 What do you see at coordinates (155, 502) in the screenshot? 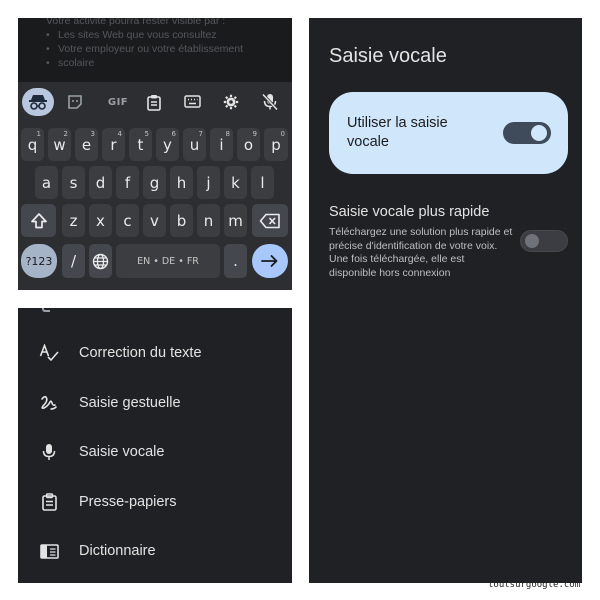
I see `settings-item-clipboard: Presse-papiers` at bounding box center [155, 502].